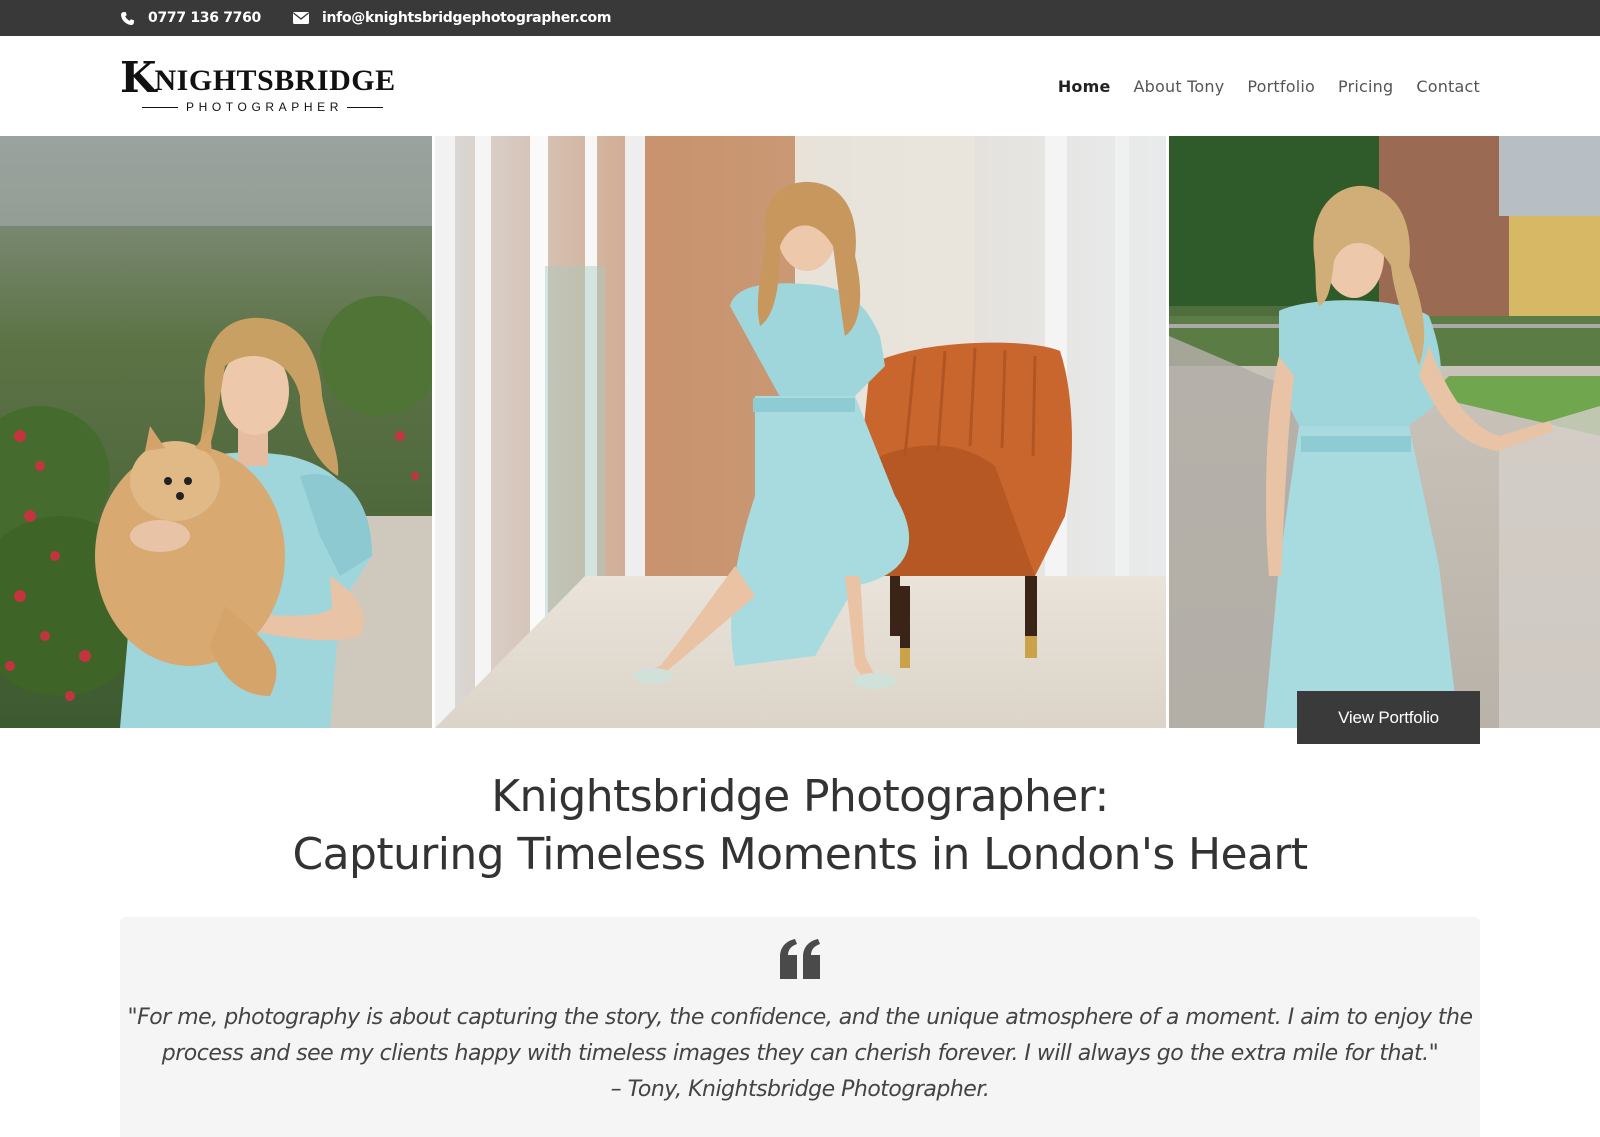 The width and height of the screenshot is (1600, 1137). What do you see at coordinates (1384, 432) in the screenshot?
I see `hero-photo-balcony` at bounding box center [1384, 432].